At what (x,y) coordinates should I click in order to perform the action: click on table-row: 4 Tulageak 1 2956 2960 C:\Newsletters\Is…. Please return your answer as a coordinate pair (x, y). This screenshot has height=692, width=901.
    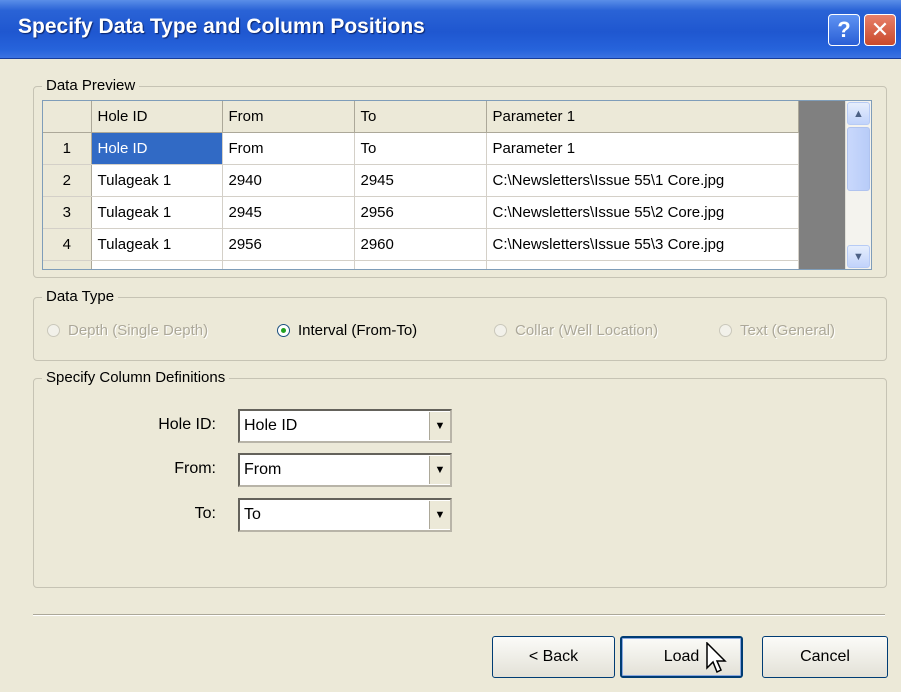
    Looking at the image, I should click on (444, 244).